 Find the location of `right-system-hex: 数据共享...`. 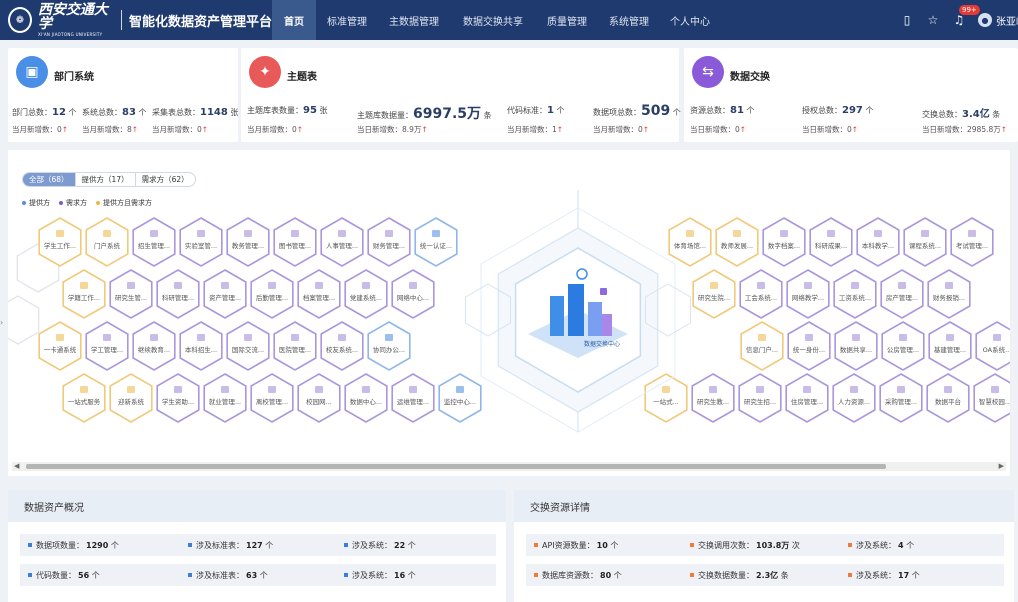

right-system-hex: 数据共享... is located at coordinates (856, 346).